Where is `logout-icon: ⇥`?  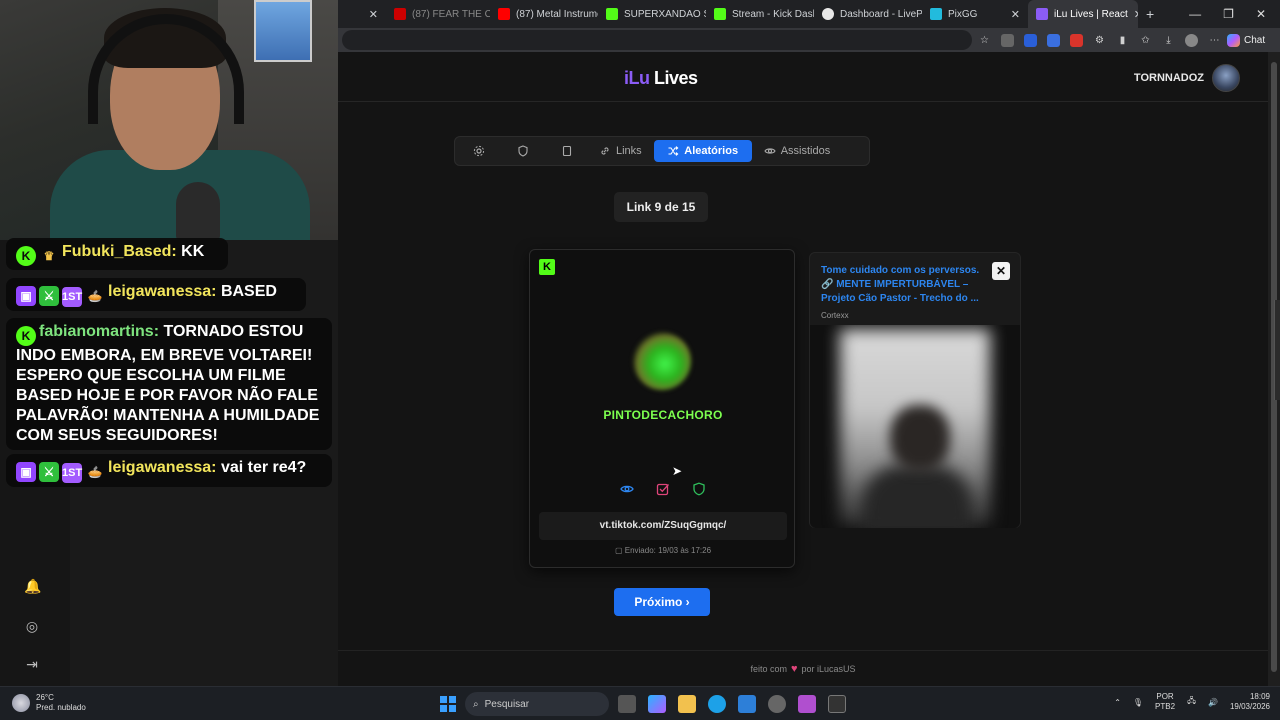 logout-icon: ⇥ is located at coordinates (32, 664).